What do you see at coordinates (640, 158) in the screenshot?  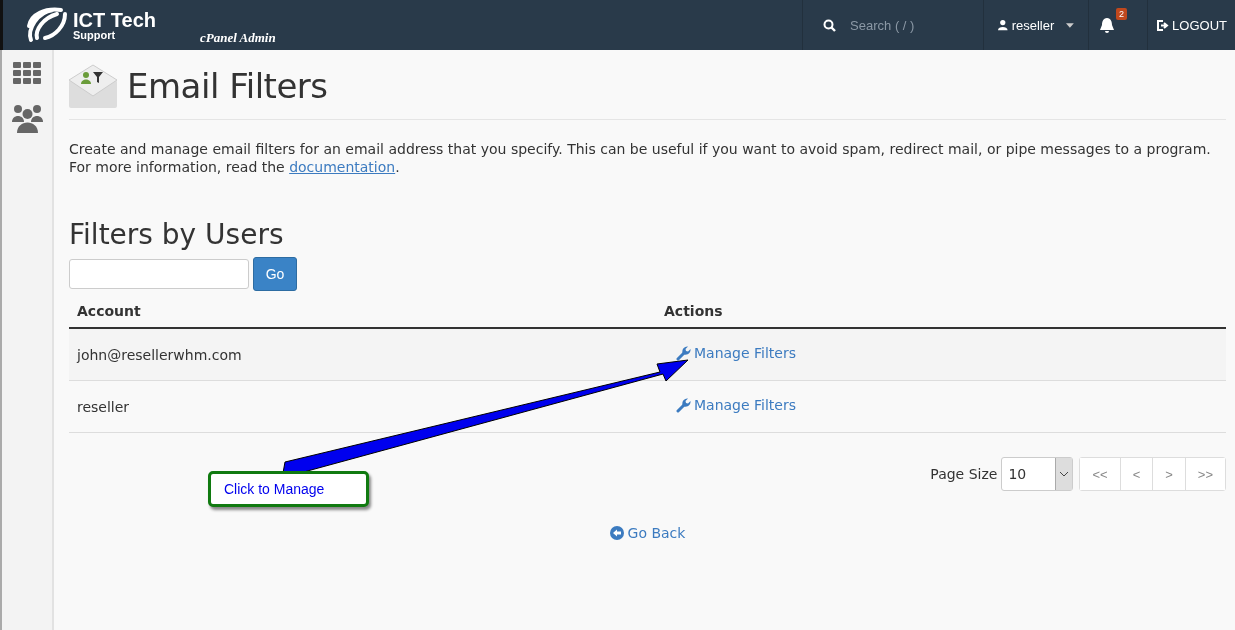 I see `description-text: Create and manage email filters for an email address that you specify. This can be useful if you want to avoid spam, redirect mail, or pipe messages to a program. For more information, read the documentation.` at bounding box center [640, 158].